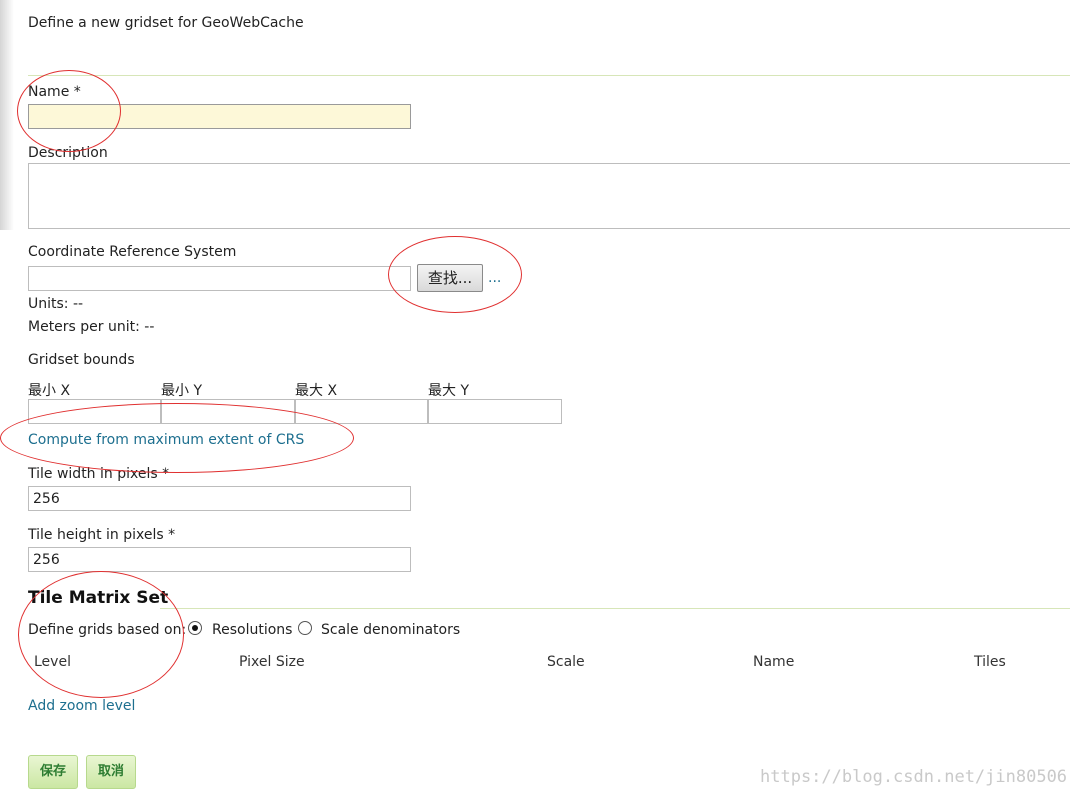  Describe the element at coordinates (449, 391) in the screenshot. I see `max-y-label: 最大 Y` at that location.